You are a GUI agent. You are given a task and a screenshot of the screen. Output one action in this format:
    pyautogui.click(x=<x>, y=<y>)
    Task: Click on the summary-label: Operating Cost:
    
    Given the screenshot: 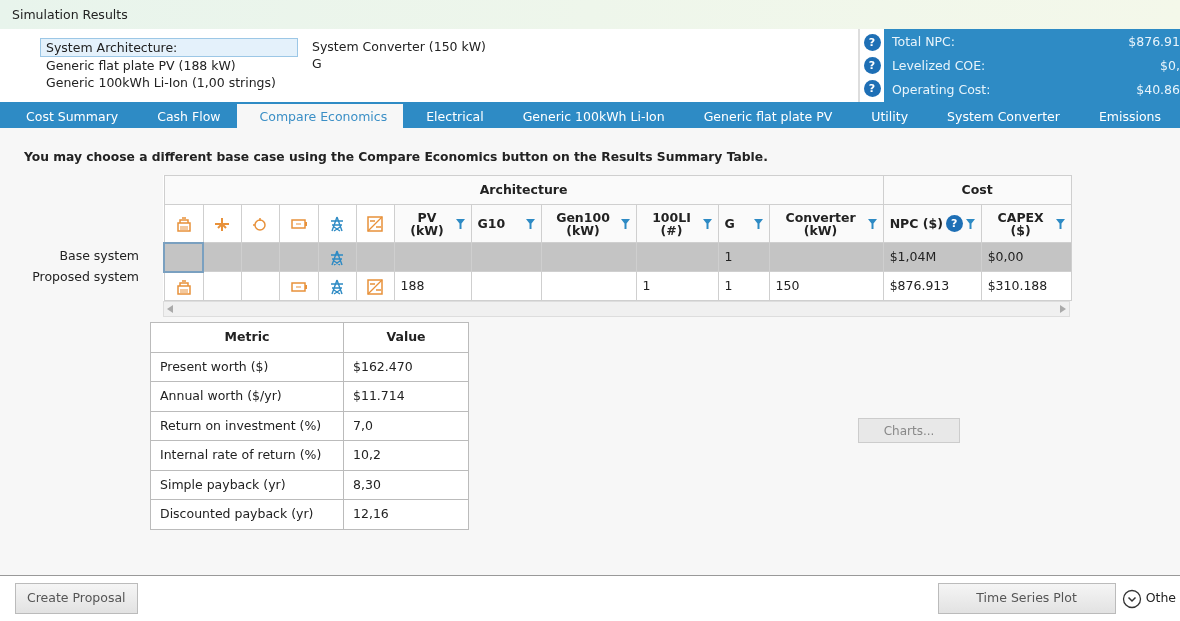 What is the action you would take?
    pyautogui.click(x=941, y=90)
    